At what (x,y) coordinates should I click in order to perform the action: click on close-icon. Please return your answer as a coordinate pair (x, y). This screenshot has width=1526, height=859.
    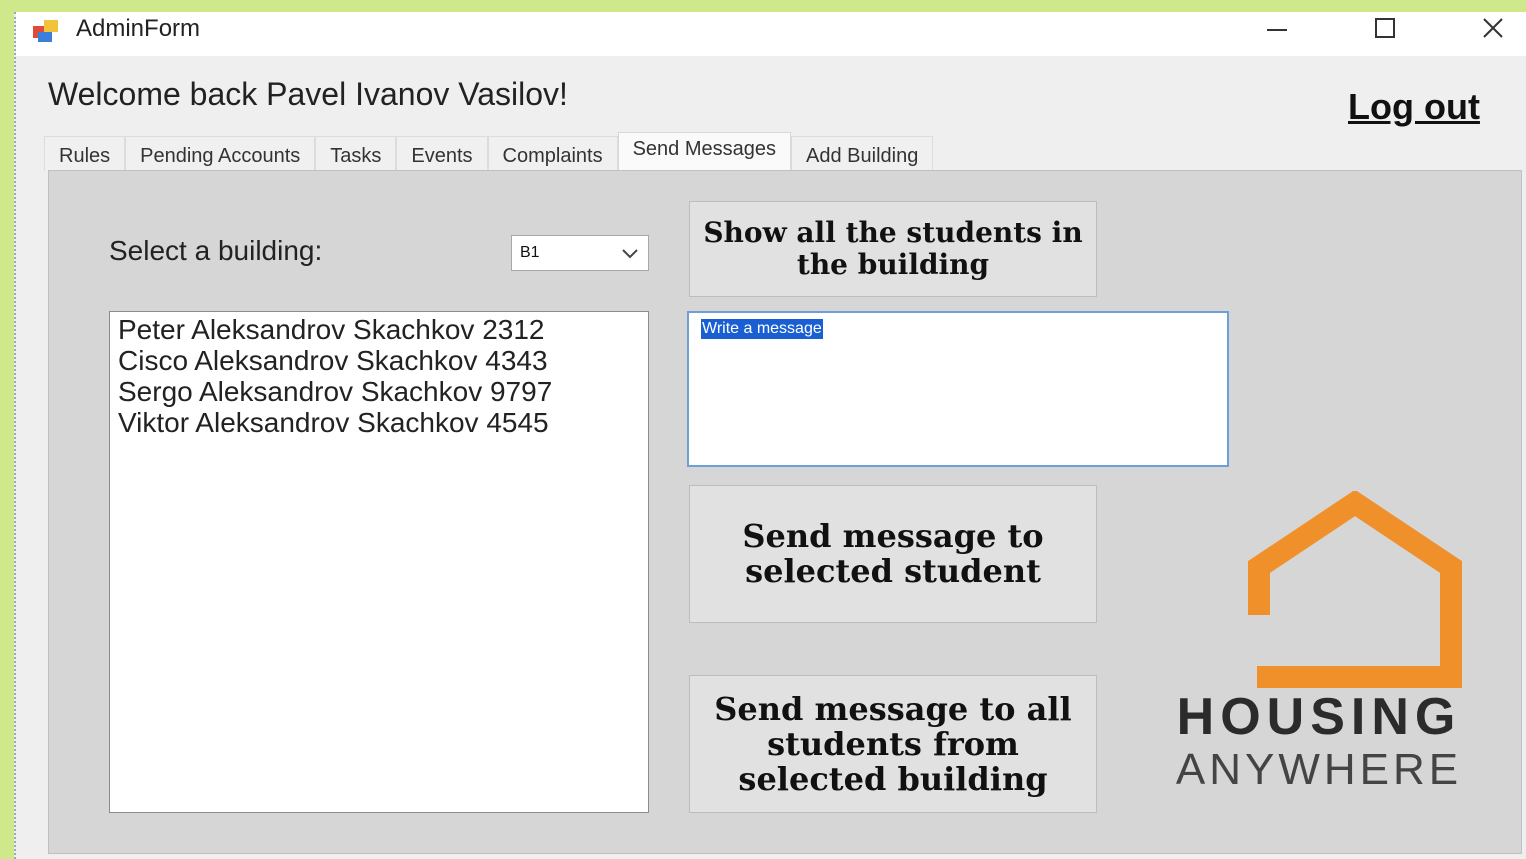
    Looking at the image, I should click on (1492, 28).